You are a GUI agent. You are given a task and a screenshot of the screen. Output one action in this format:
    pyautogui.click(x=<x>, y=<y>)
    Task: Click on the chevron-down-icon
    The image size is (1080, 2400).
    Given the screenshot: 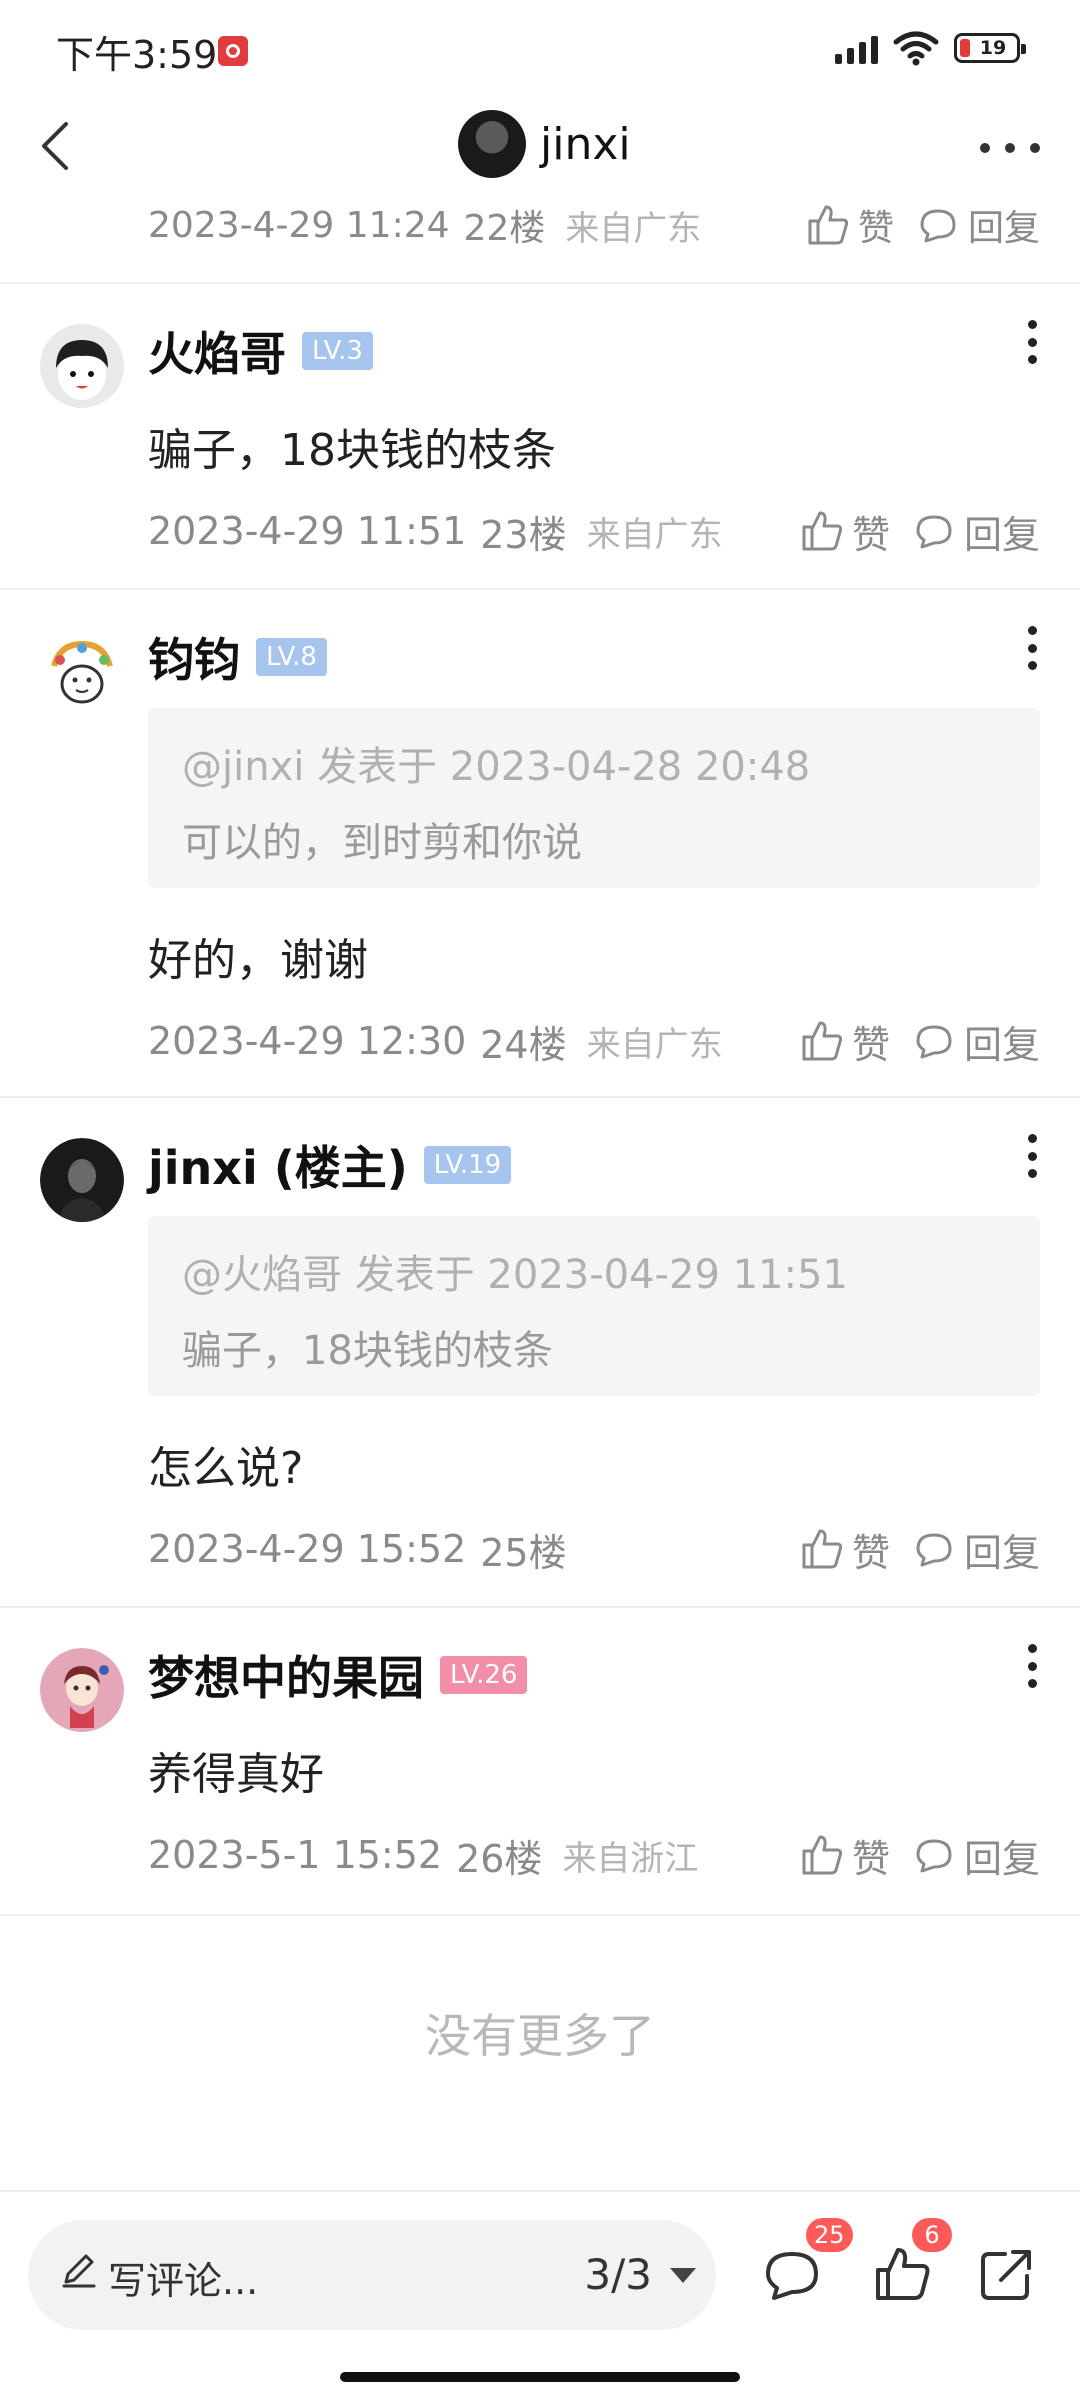 What is the action you would take?
    pyautogui.click(x=683, y=2275)
    